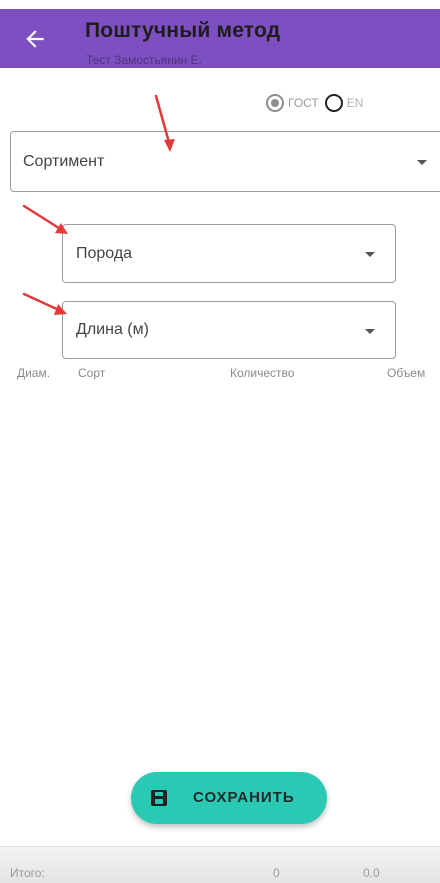 This screenshot has width=440, height=883. Describe the element at coordinates (355, 103) in the screenshot. I see `radio-en-label: EN` at that location.